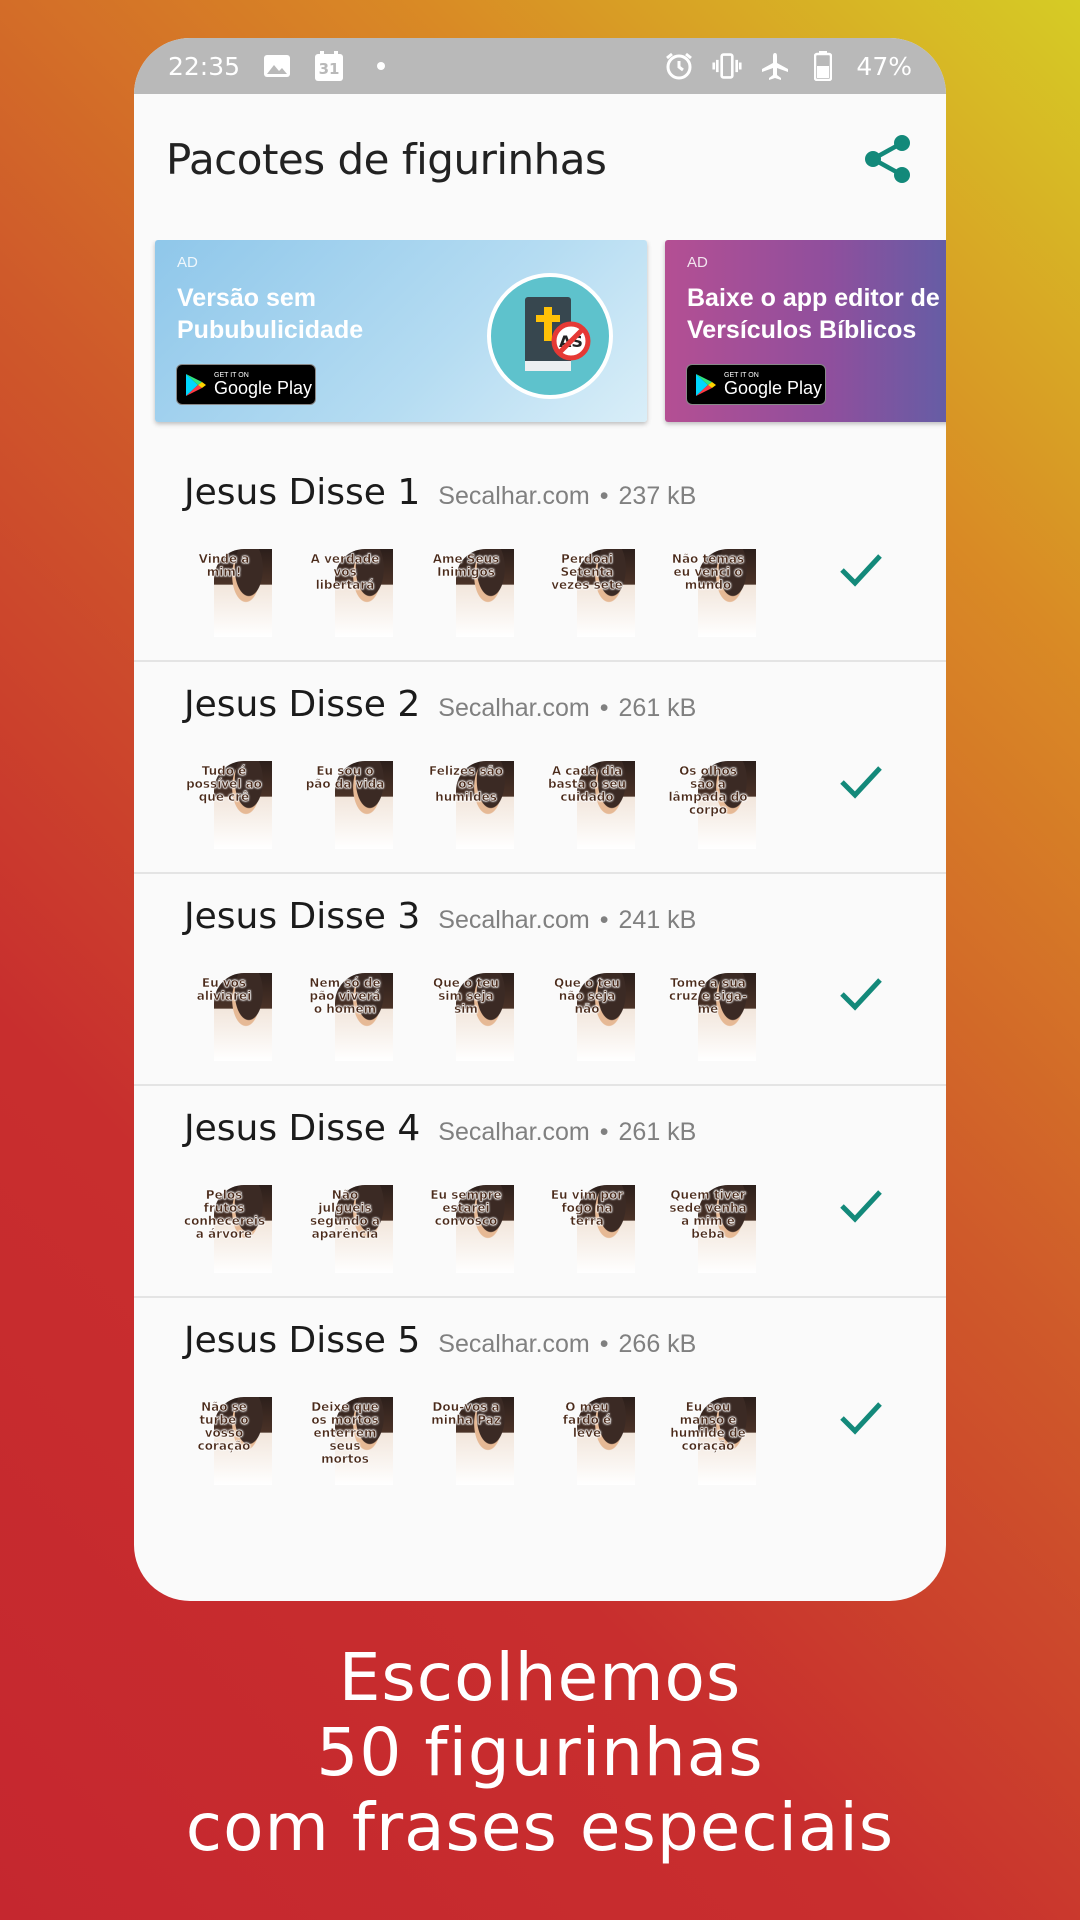 The height and width of the screenshot is (1920, 1080). I want to click on pack-name: Jesus Disse 2, so click(302, 704).